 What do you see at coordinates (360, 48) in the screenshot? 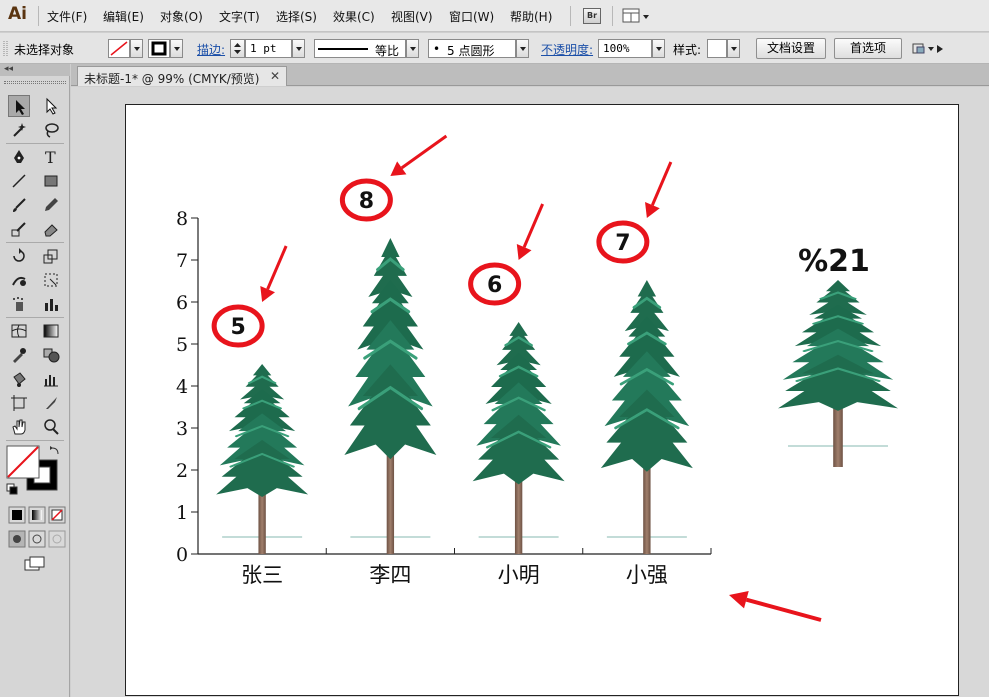
I see `stroke-profile-select: 等比` at bounding box center [360, 48].